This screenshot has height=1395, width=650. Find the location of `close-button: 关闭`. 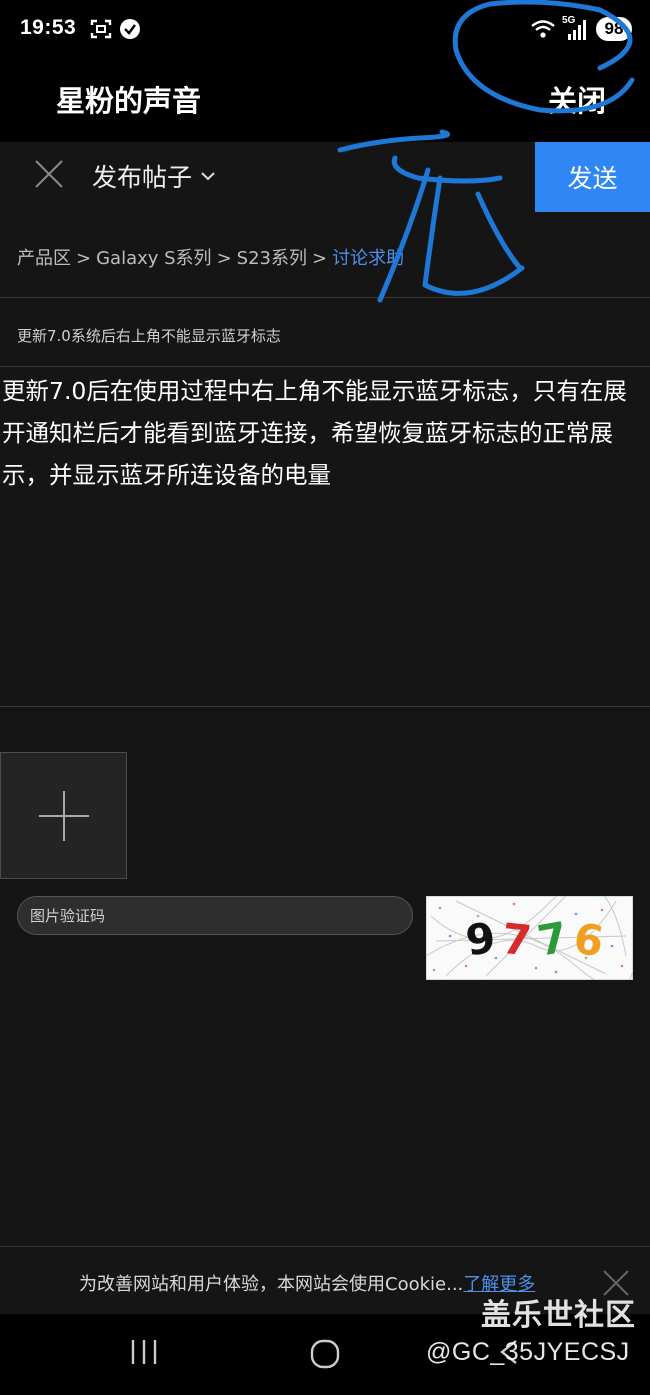

close-button: 关闭 is located at coordinates (577, 99).